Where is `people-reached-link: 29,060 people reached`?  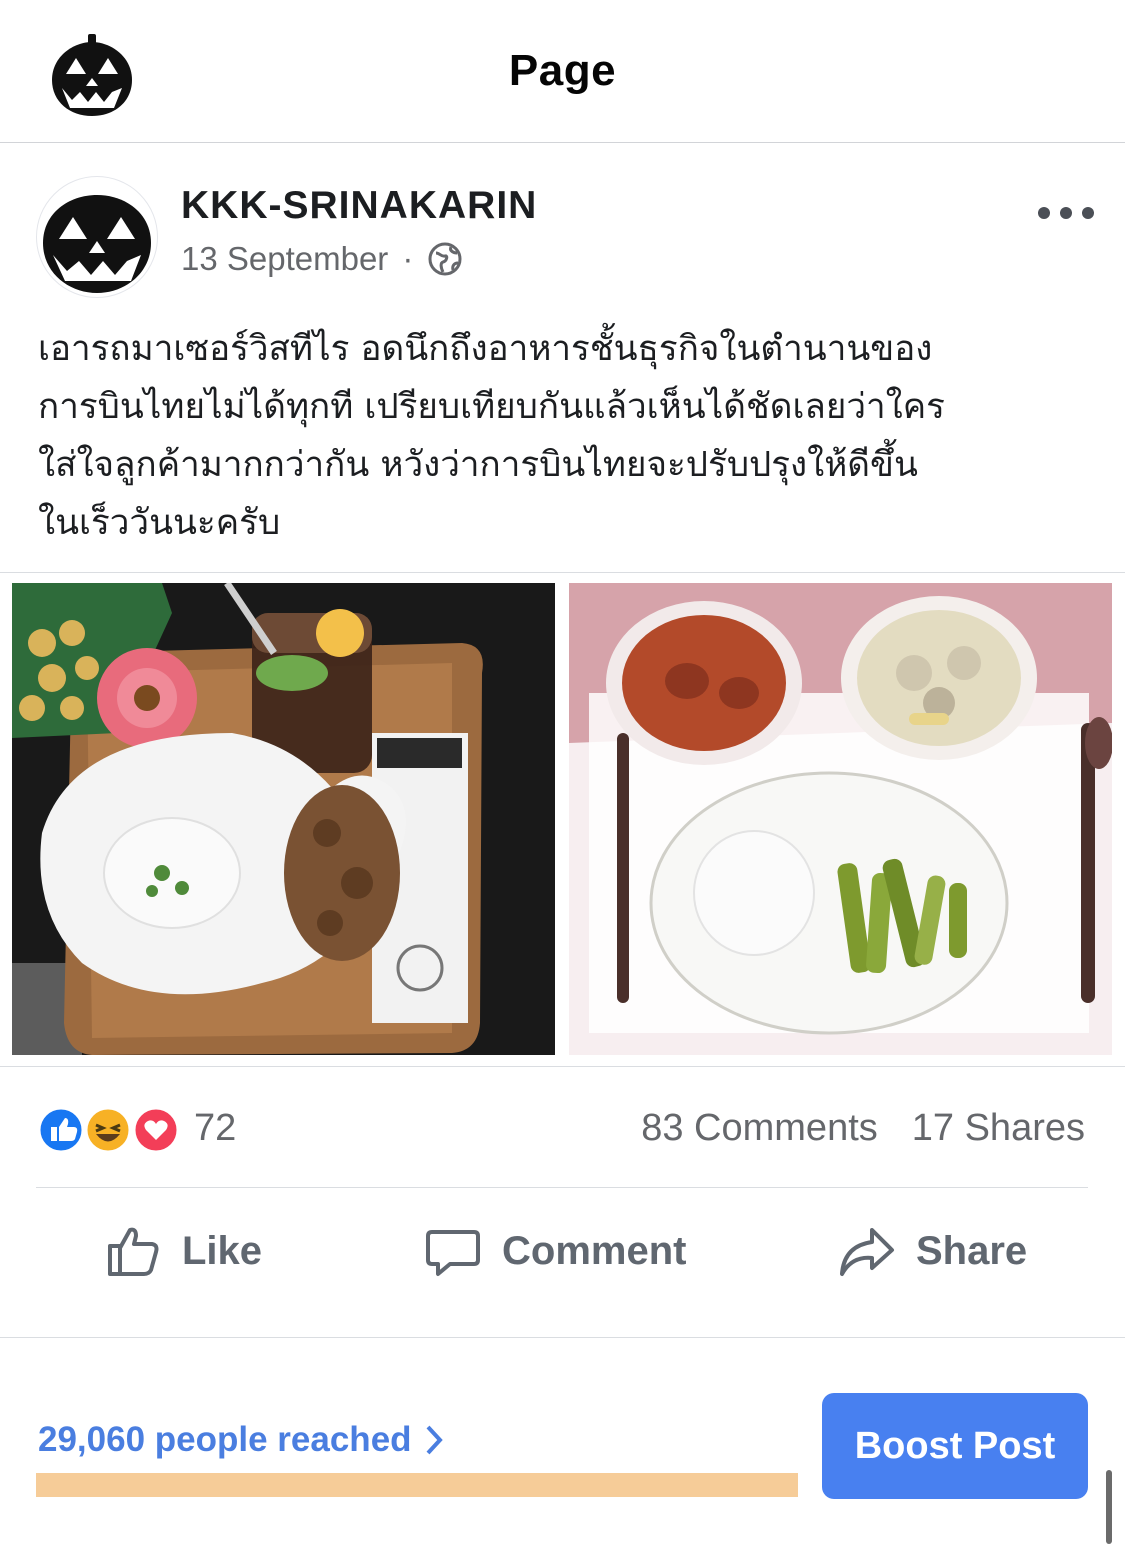 people-reached-link: 29,060 people reached is located at coordinates (241, 1440).